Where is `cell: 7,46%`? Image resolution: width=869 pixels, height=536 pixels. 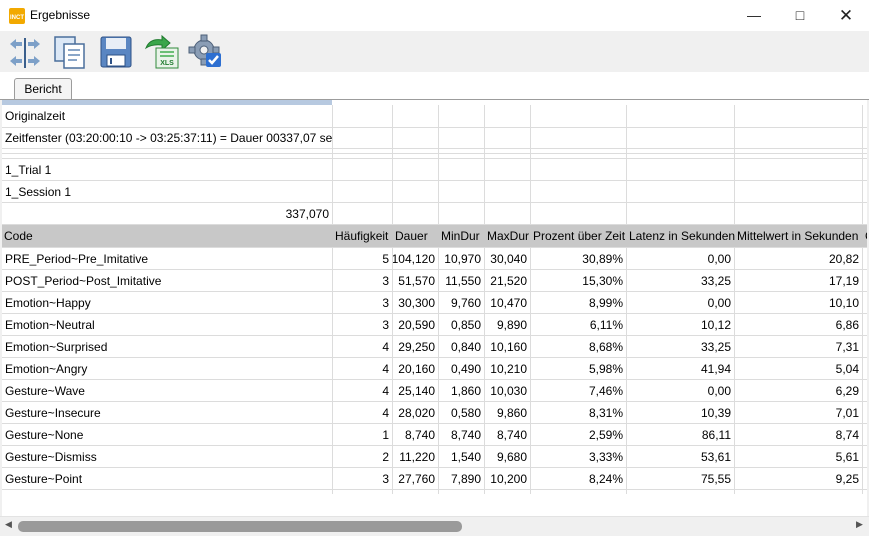 cell: 7,46% is located at coordinates (579, 390).